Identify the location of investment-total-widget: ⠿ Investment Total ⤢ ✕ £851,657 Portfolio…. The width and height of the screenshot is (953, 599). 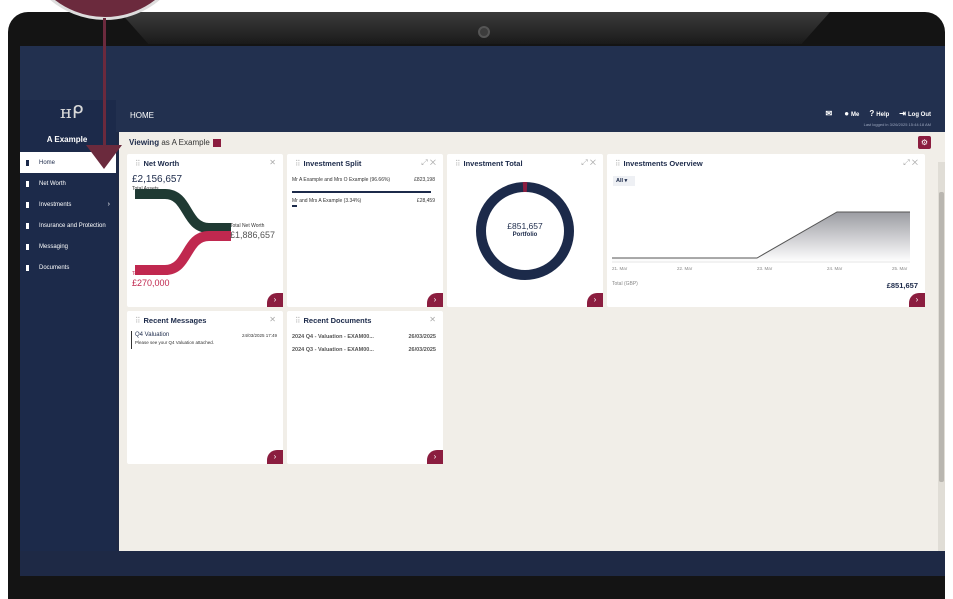
(525, 230).